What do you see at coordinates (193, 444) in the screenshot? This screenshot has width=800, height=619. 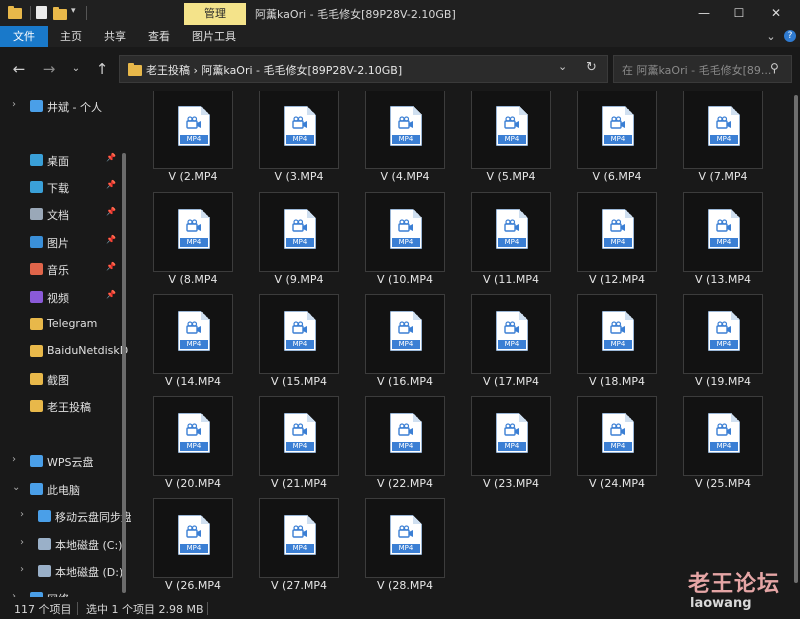 I see `file-item: MP4 V (20.MP4` at bounding box center [193, 444].